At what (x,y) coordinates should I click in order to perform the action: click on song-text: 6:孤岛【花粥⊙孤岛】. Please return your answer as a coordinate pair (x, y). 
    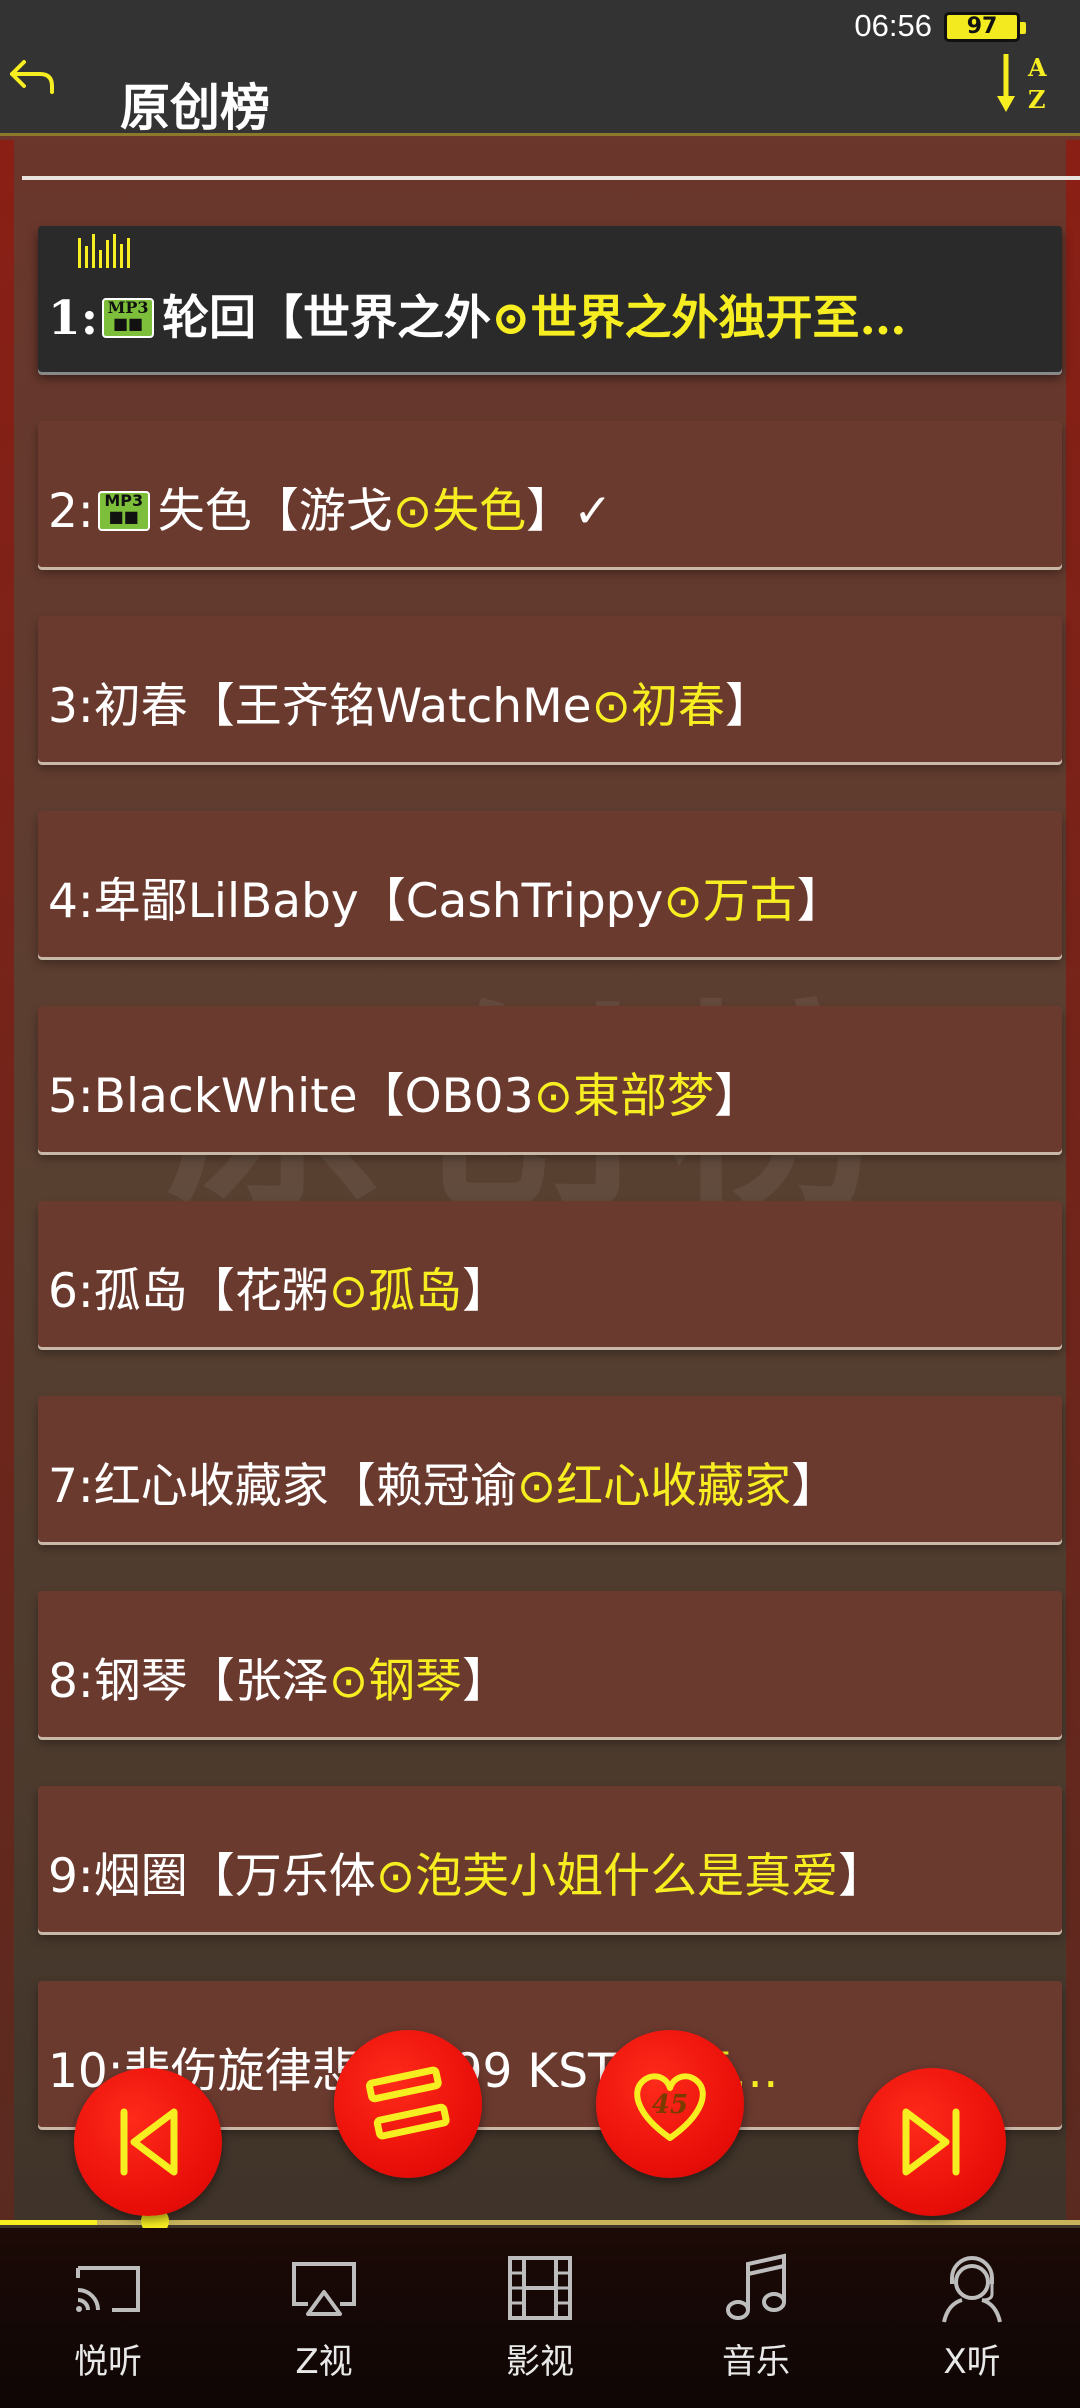
    Looking at the image, I should click on (278, 1286).